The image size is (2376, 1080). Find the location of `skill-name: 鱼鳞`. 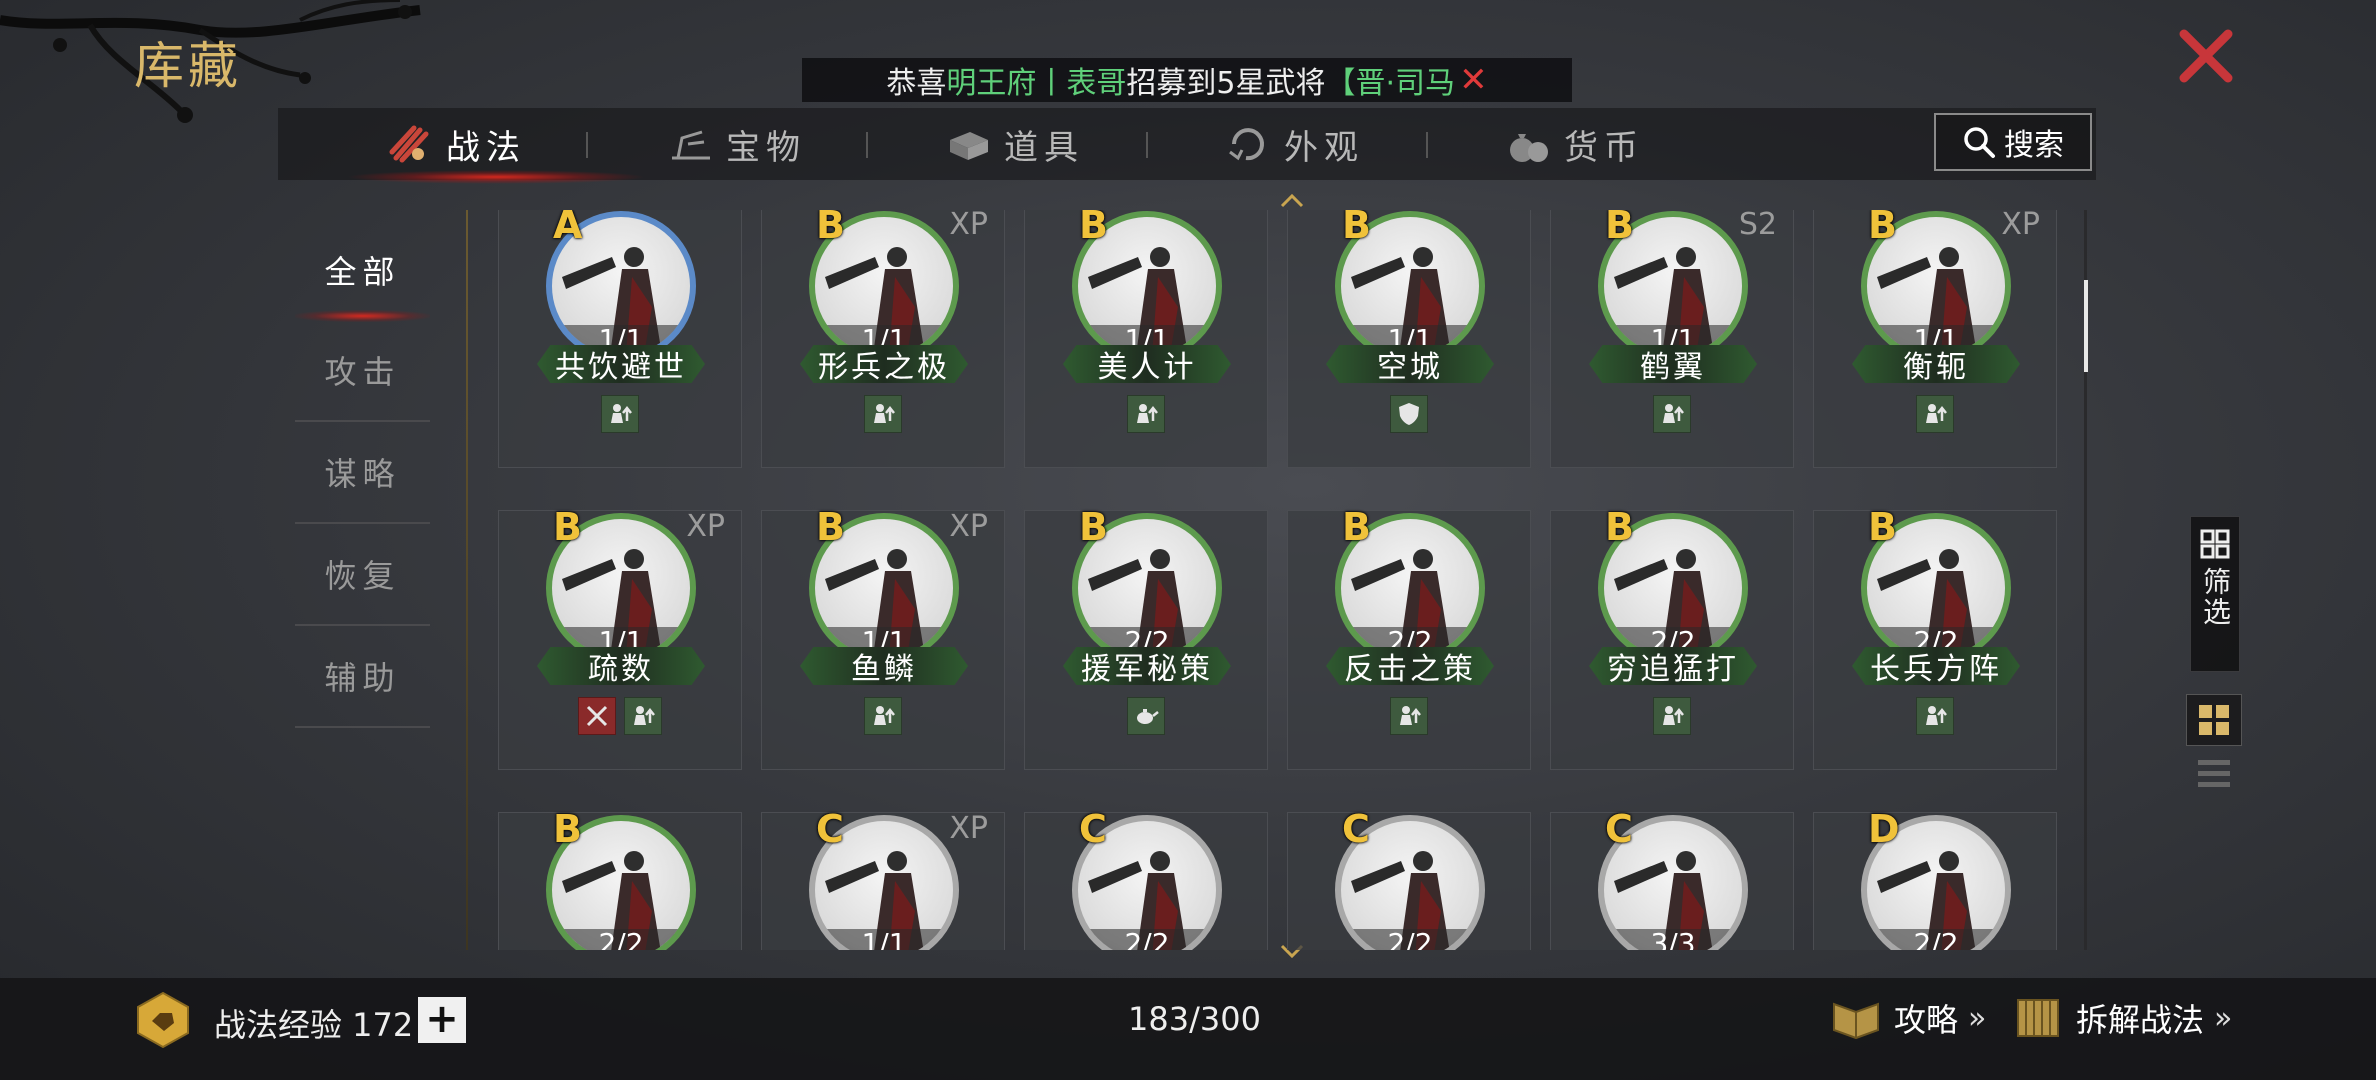

skill-name: 鱼鳞 is located at coordinates (884, 666).